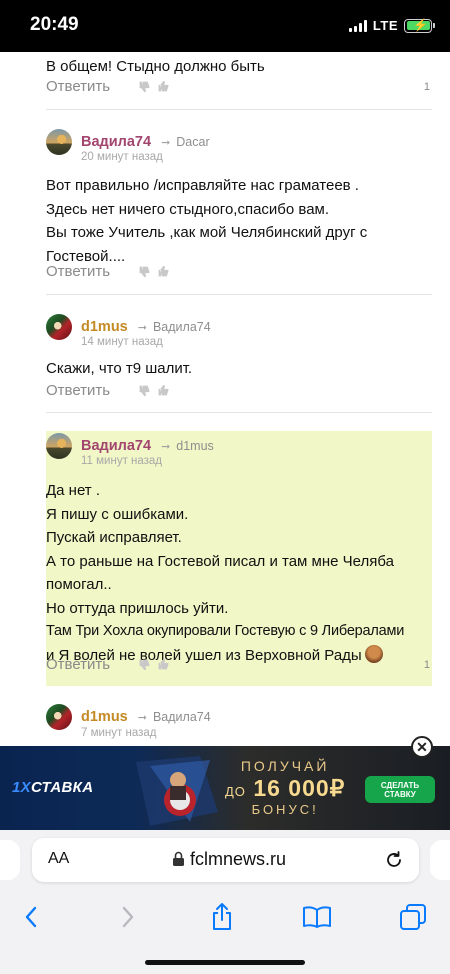 Image resolution: width=450 pixels, height=974 pixels. What do you see at coordinates (385, 25) in the screenshot?
I see `network-type: LTE` at bounding box center [385, 25].